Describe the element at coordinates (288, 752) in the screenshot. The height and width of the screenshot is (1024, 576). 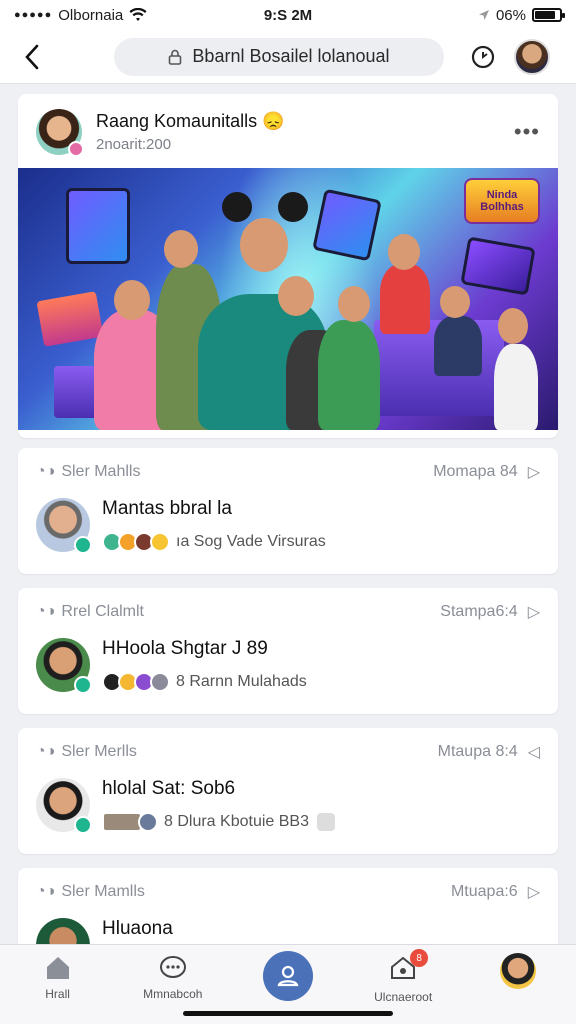
I see `notification-header: ◔◑ Sler Merlls Mtaupa 8:4 ◁` at that location.